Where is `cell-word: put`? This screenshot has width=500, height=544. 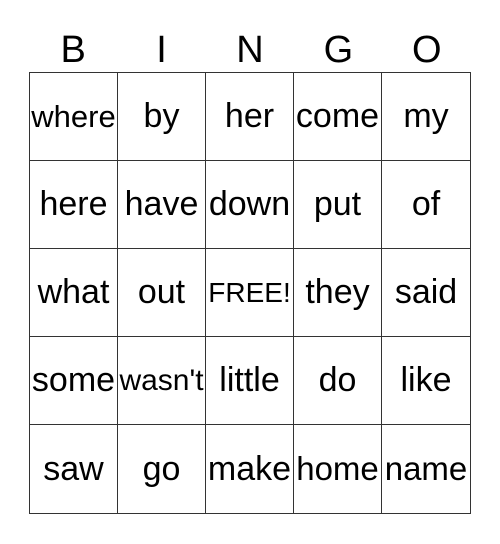 cell-word: put is located at coordinates (337, 204).